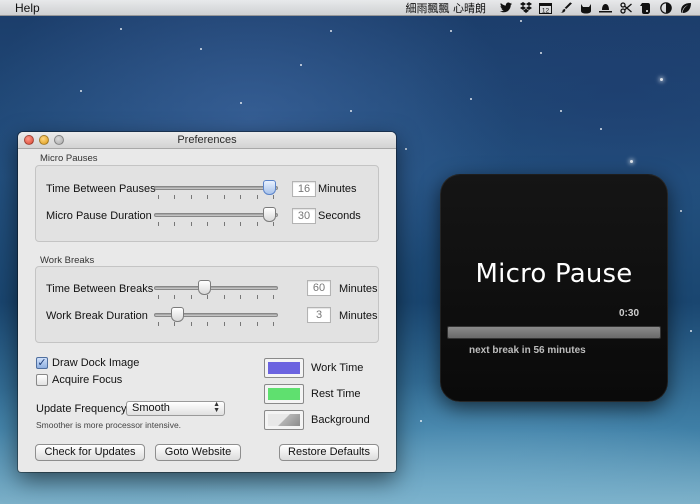 This screenshot has height=504, width=700. I want to click on acquire-focus-checkbox: Acquire Focus, so click(79, 380).